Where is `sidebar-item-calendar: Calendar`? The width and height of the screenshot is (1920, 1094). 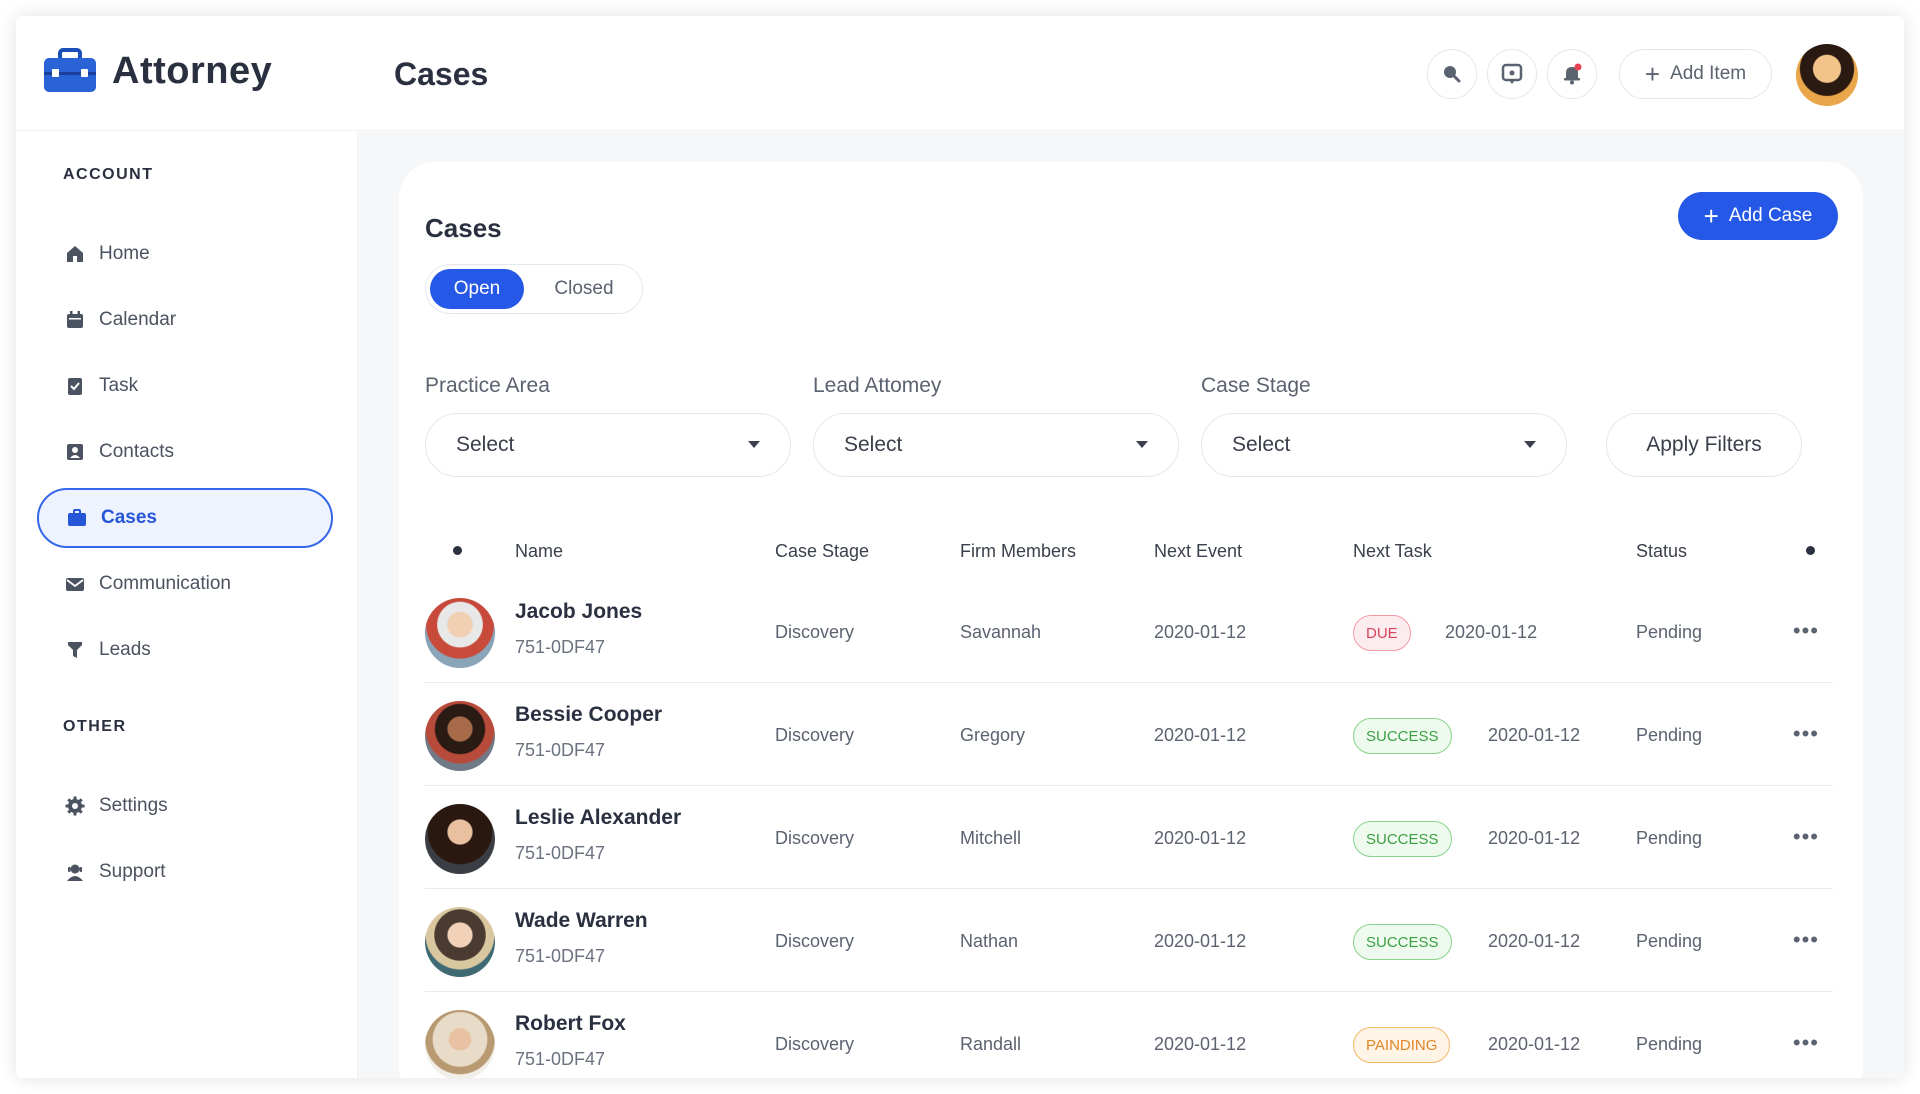
sidebar-item-calendar: Calendar is located at coordinates (185, 320).